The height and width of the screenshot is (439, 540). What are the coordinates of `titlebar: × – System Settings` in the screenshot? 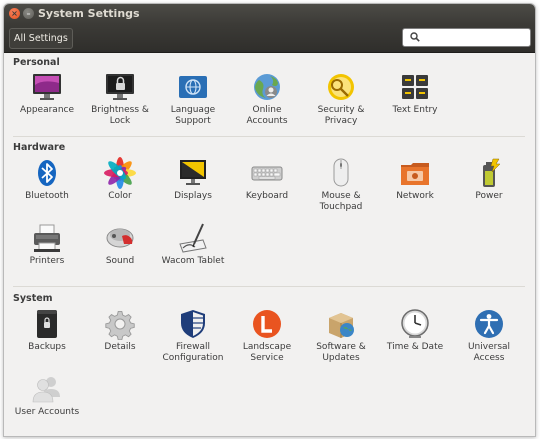 It's located at (269, 14).